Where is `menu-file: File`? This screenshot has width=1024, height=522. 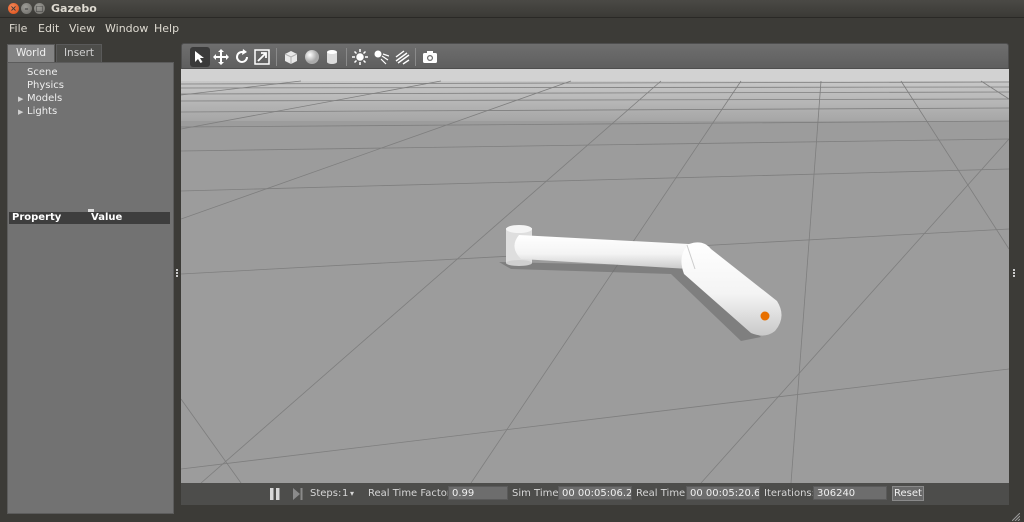 menu-file: File is located at coordinates (18, 28).